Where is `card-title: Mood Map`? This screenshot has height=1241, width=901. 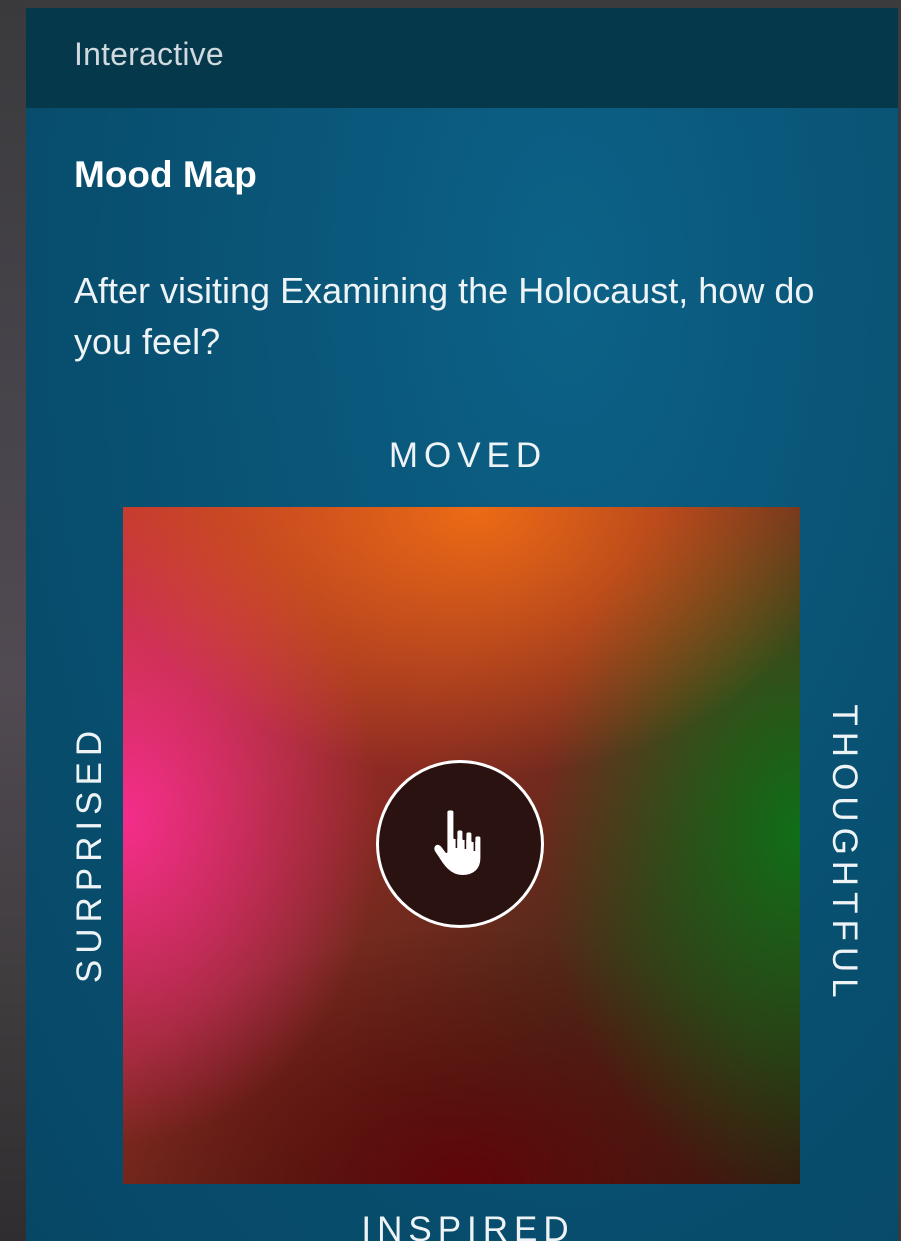
card-title: Mood Map is located at coordinates (165, 174).